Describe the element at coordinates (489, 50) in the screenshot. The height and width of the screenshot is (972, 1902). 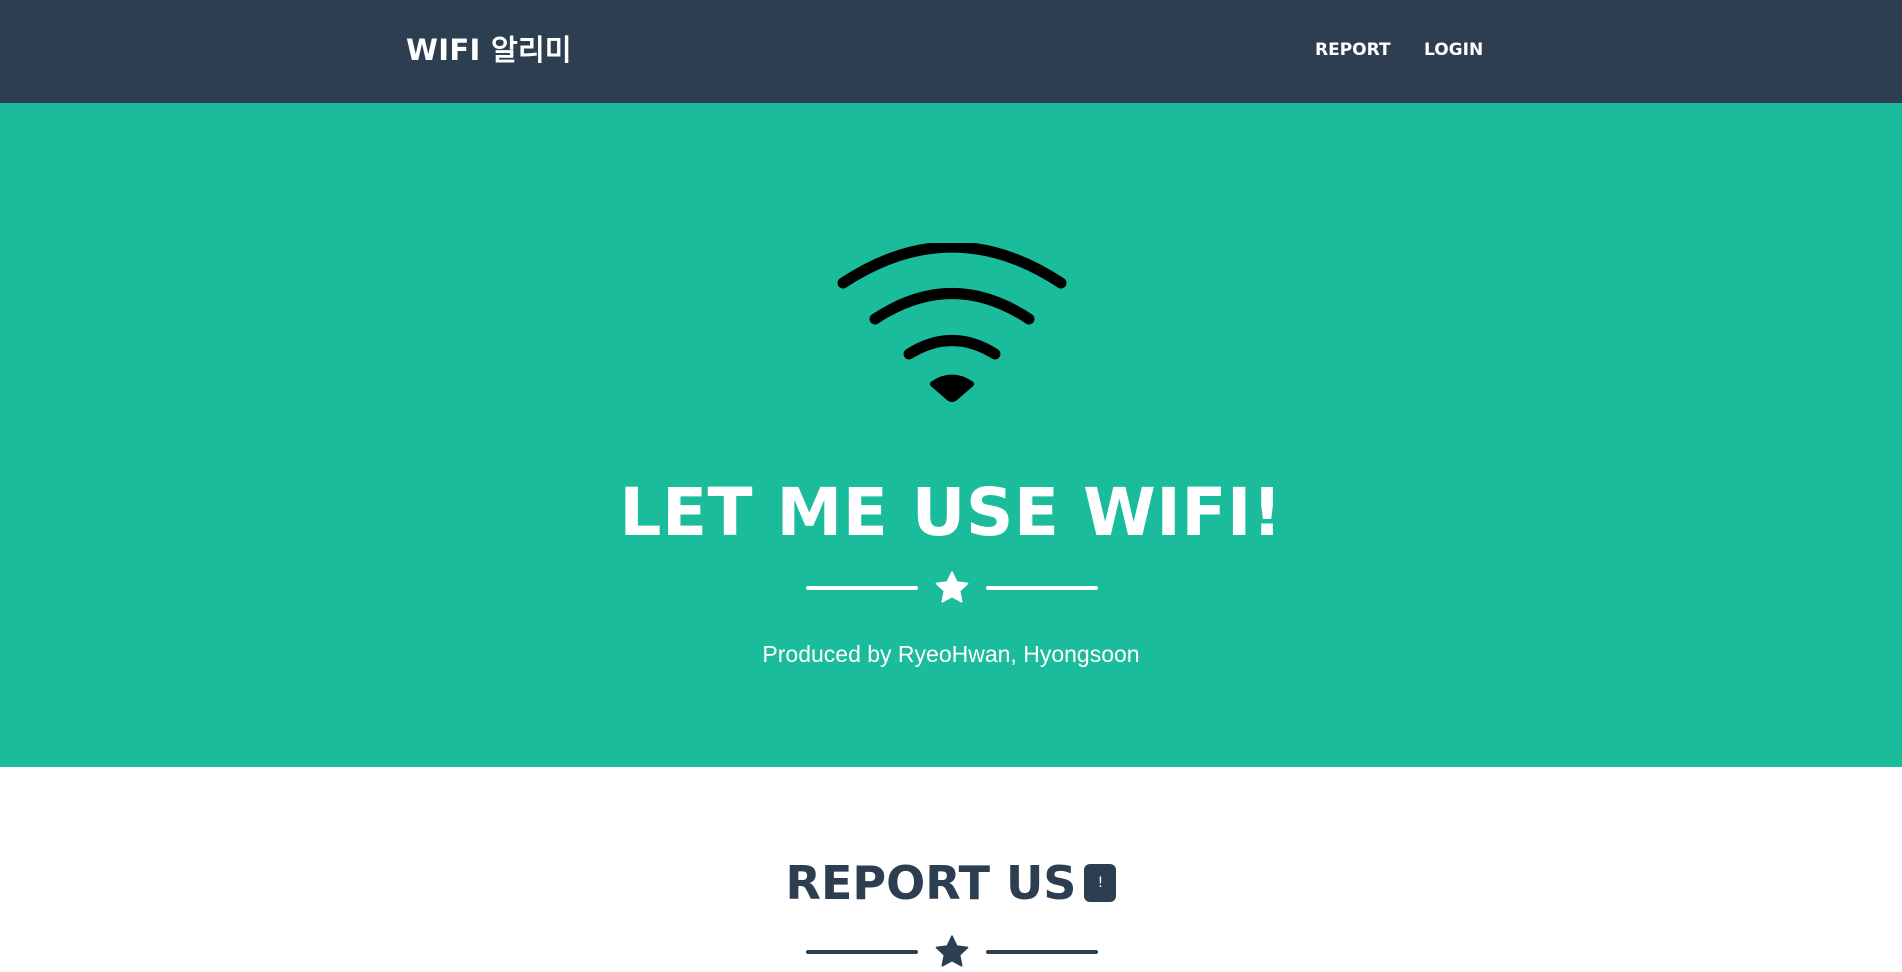
I see `brand-link: WIFI 알리미` at that location.